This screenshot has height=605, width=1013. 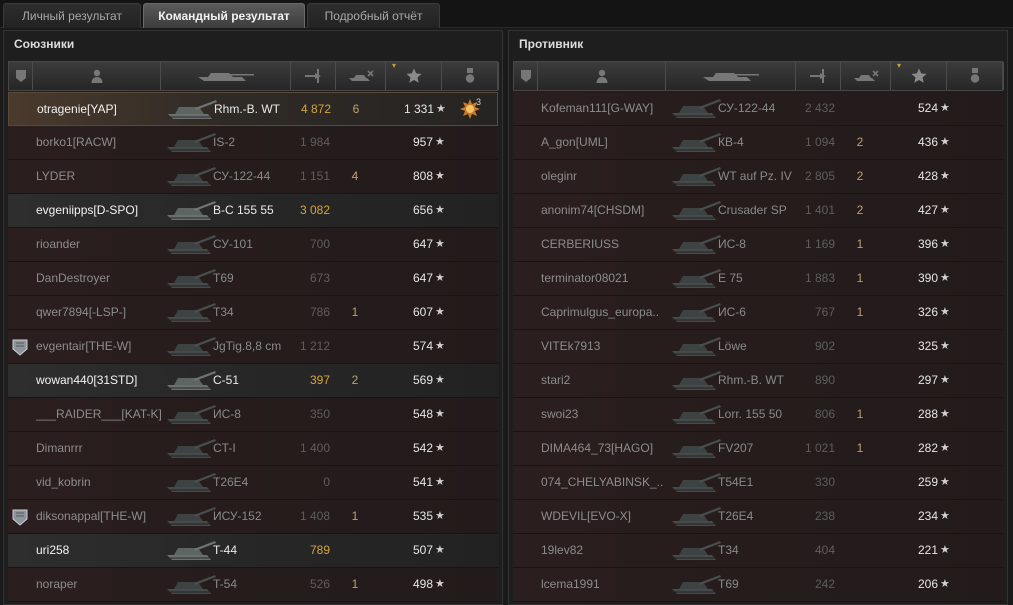 I want to click on allies-column-header: ▾, so click(x=253, y=76).